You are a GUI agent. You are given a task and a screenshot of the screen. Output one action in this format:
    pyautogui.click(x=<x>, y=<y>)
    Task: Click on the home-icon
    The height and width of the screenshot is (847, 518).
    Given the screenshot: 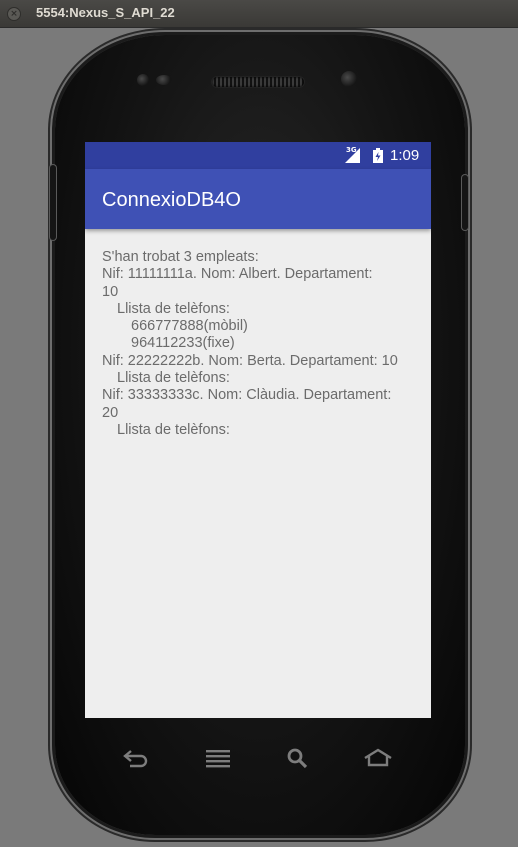 What is the action you would take?
    pyautogui.click(x=378, y=757)
    